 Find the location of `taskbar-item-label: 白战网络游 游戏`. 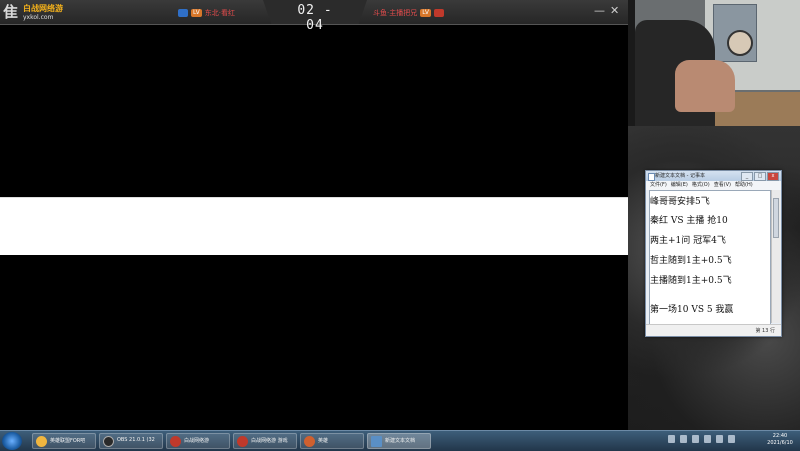

taskbar-item-label: 白战网络游 游戏 is located at coordinates (269, 441).